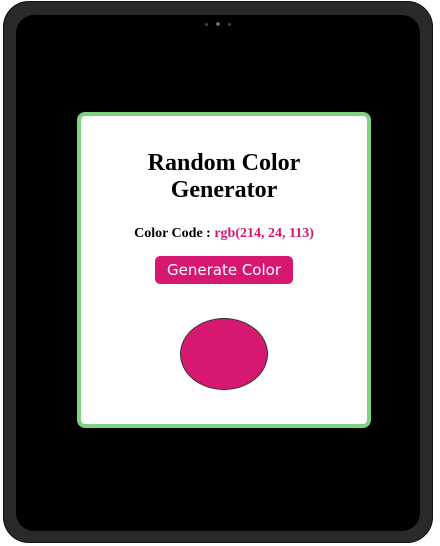 The height and width of the screenshot is (546, 440). Describe the element at coordinates (264, 233) in the screenshot. I see `color-code-value: rgb(214, 24, 113)` at that location.